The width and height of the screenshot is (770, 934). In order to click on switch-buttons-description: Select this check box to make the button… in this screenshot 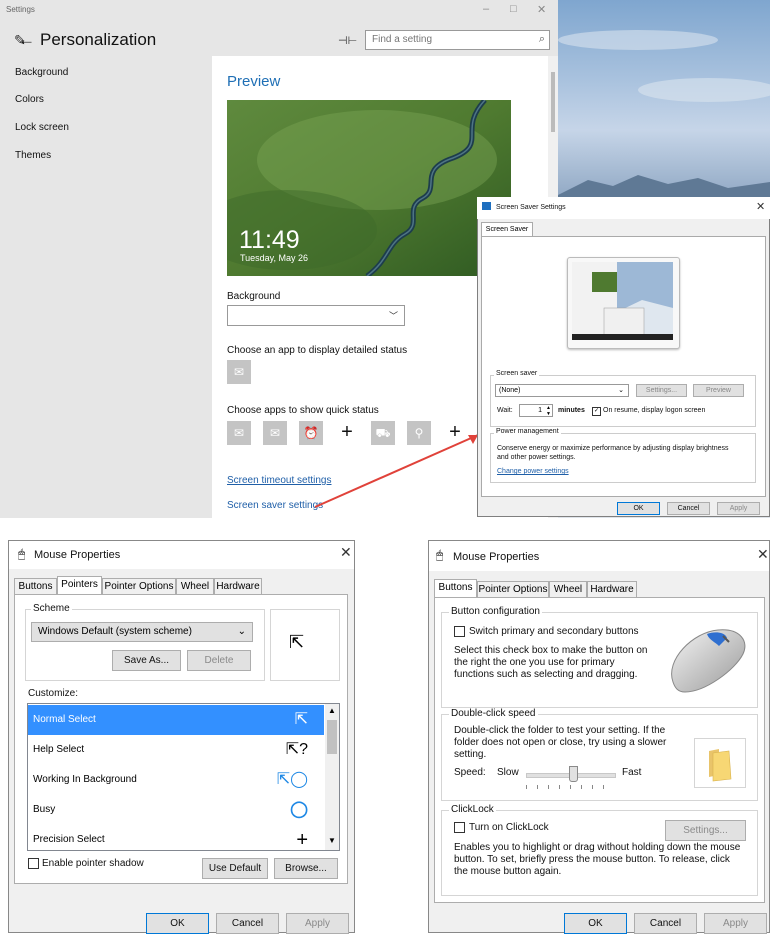, I will do `click(551, 662)`.